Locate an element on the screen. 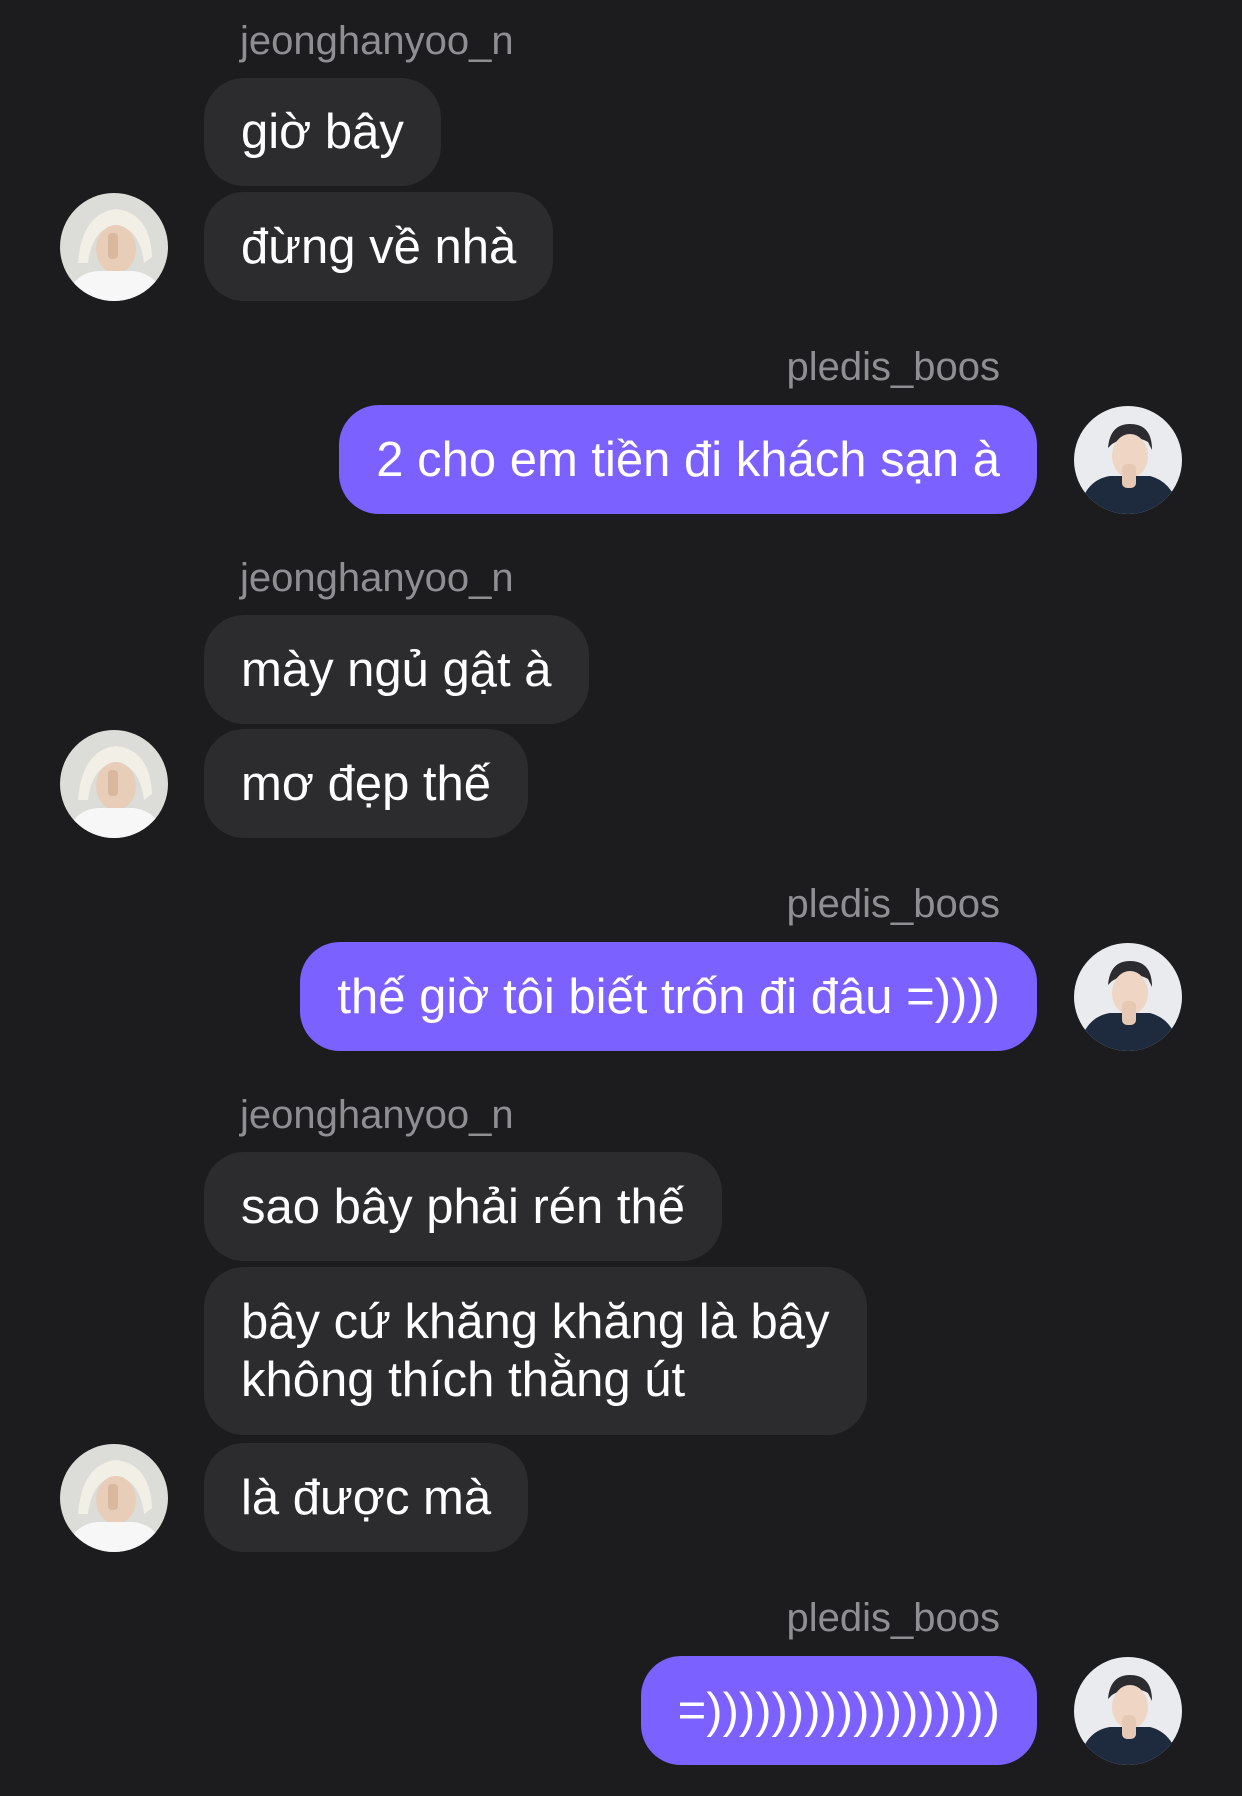 This screenshot has height=1796, width=1242. outgoing-message-bubble: 2 cho em tiền đi khách sạn à is located at coordinates (688, 459).